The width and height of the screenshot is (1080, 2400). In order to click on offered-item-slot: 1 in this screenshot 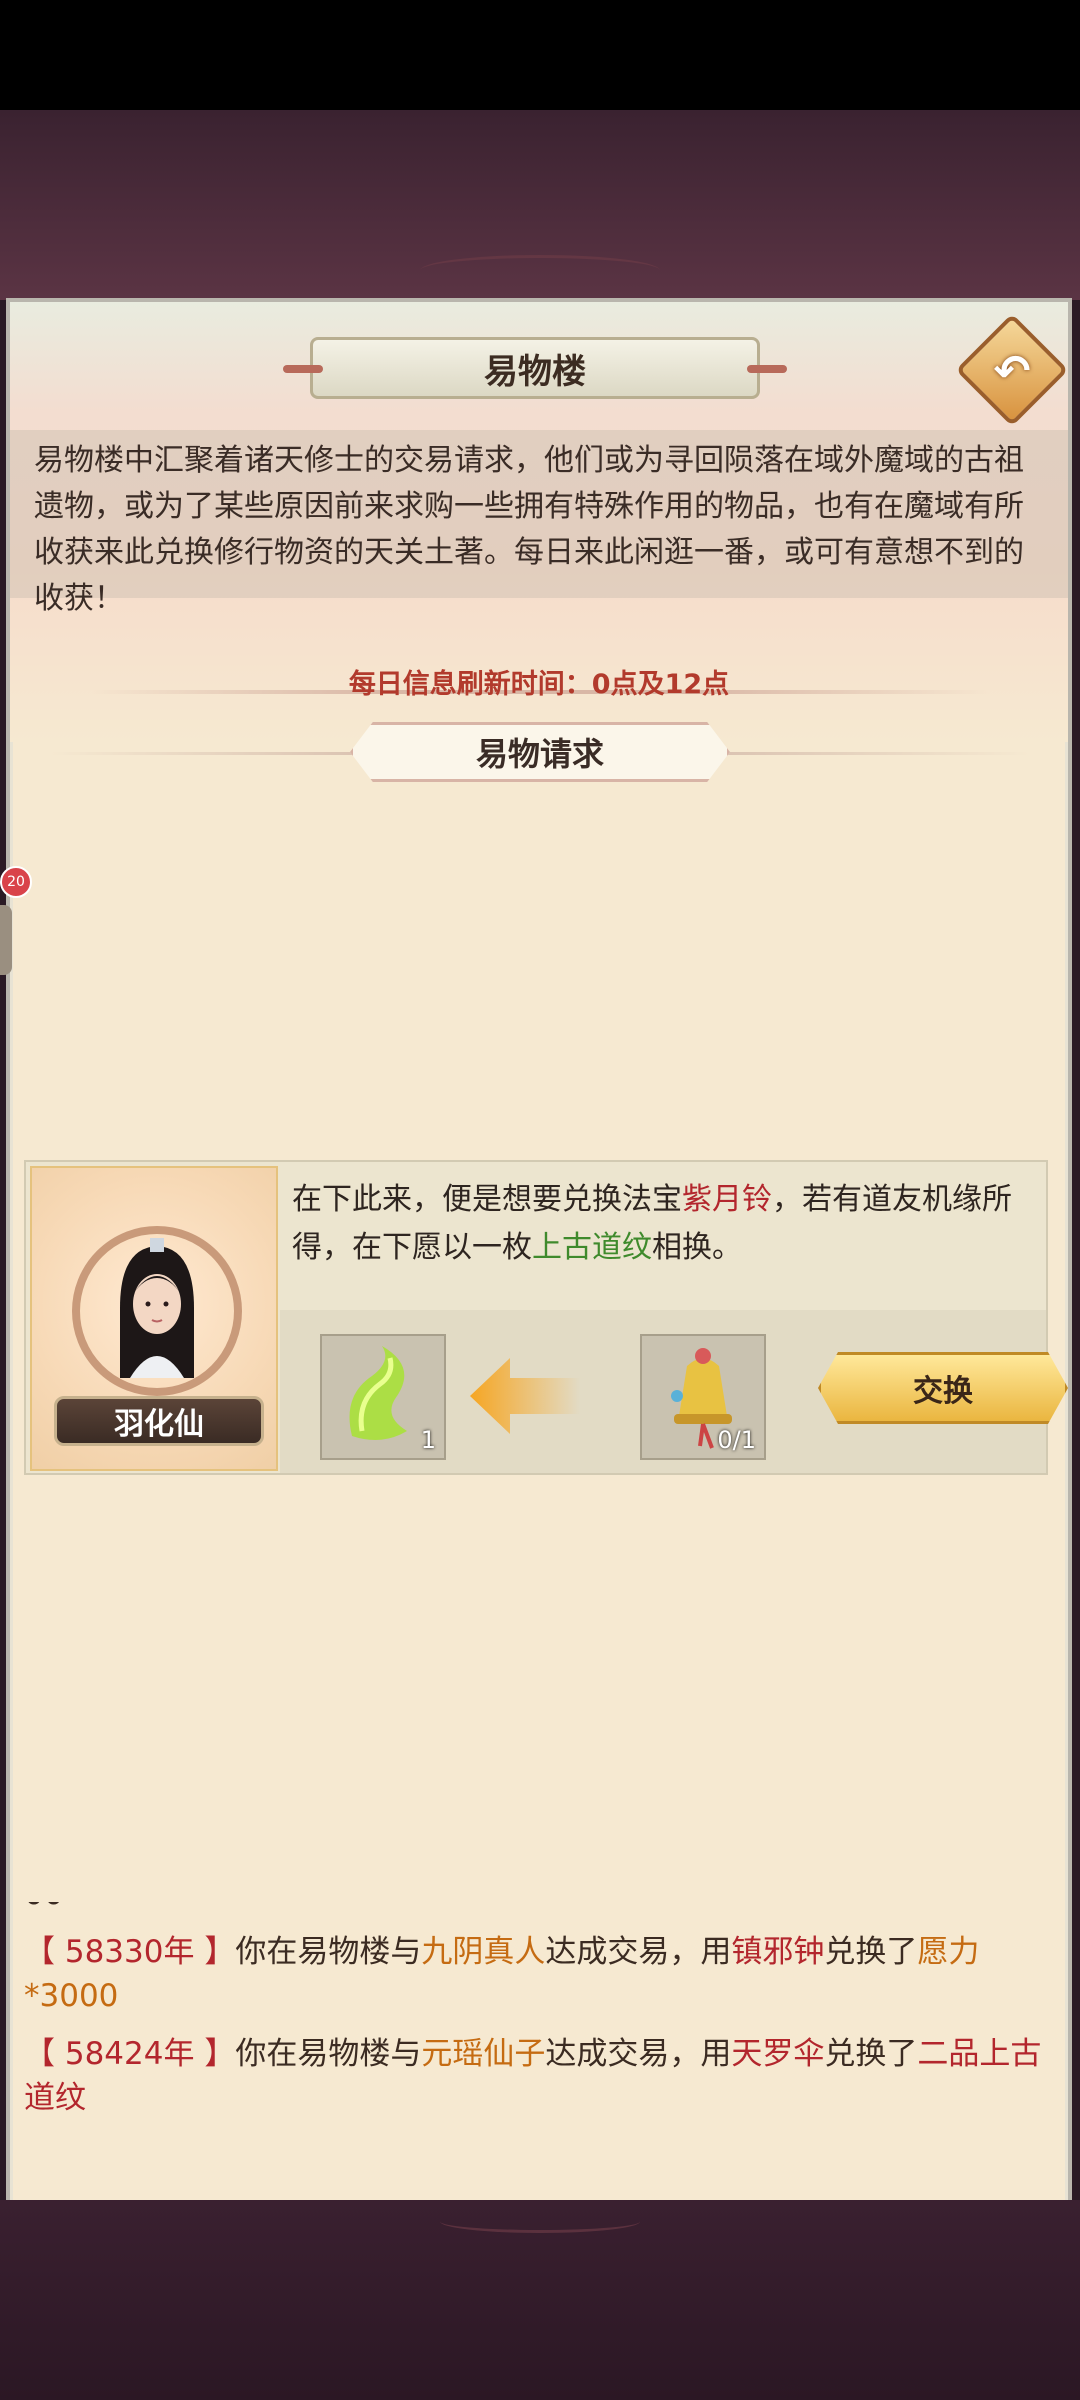, I will do `click(383, 1397)`.